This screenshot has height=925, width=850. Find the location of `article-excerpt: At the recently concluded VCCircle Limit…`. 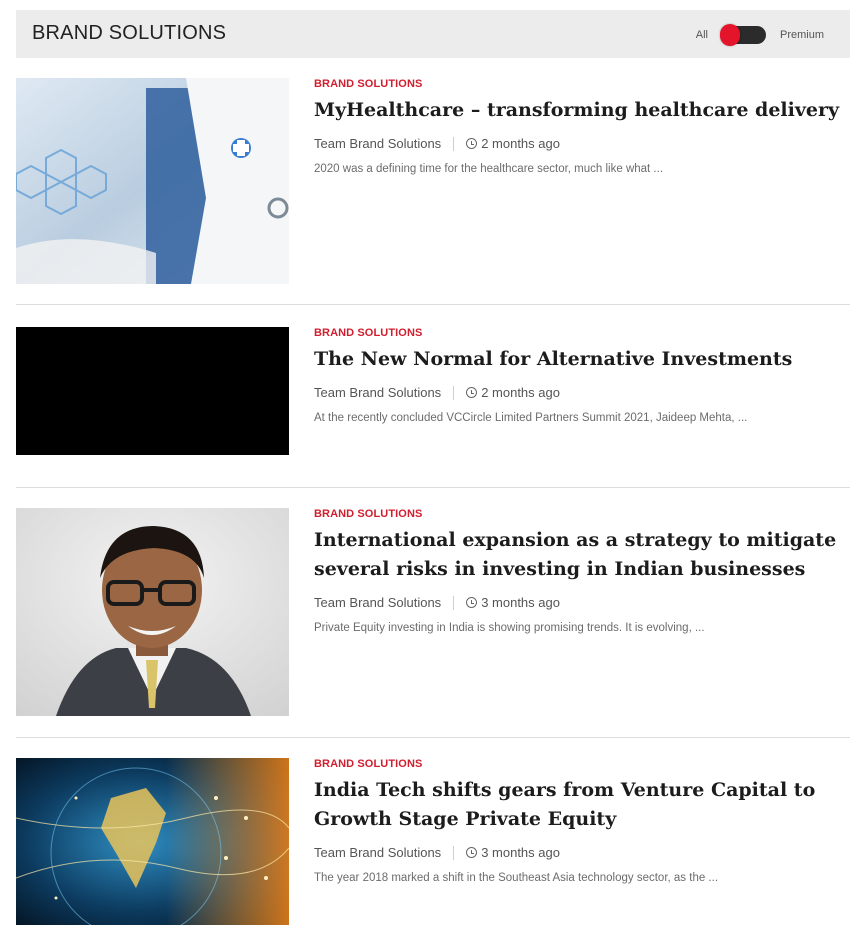

article-excerpt: At the recently concluded VCCircle Limit… is located at coordinates (531, 418).